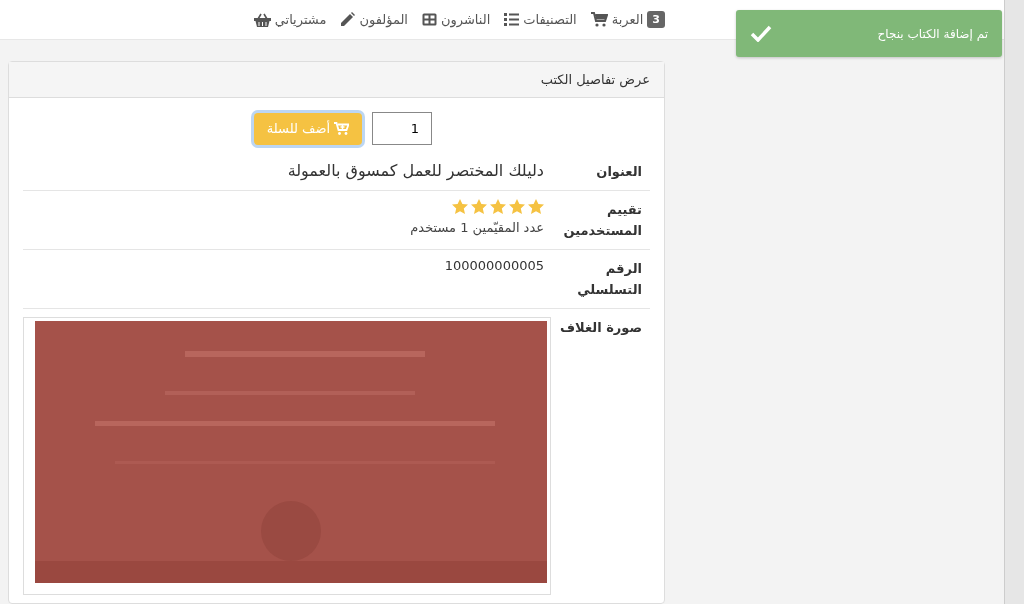 Image resolution: width=1024 pixels, height=604 pixels. Describe the element at coordinates (609, 279) in the screenshot. I see `field-label: الرقم التسلسلي` at that location.